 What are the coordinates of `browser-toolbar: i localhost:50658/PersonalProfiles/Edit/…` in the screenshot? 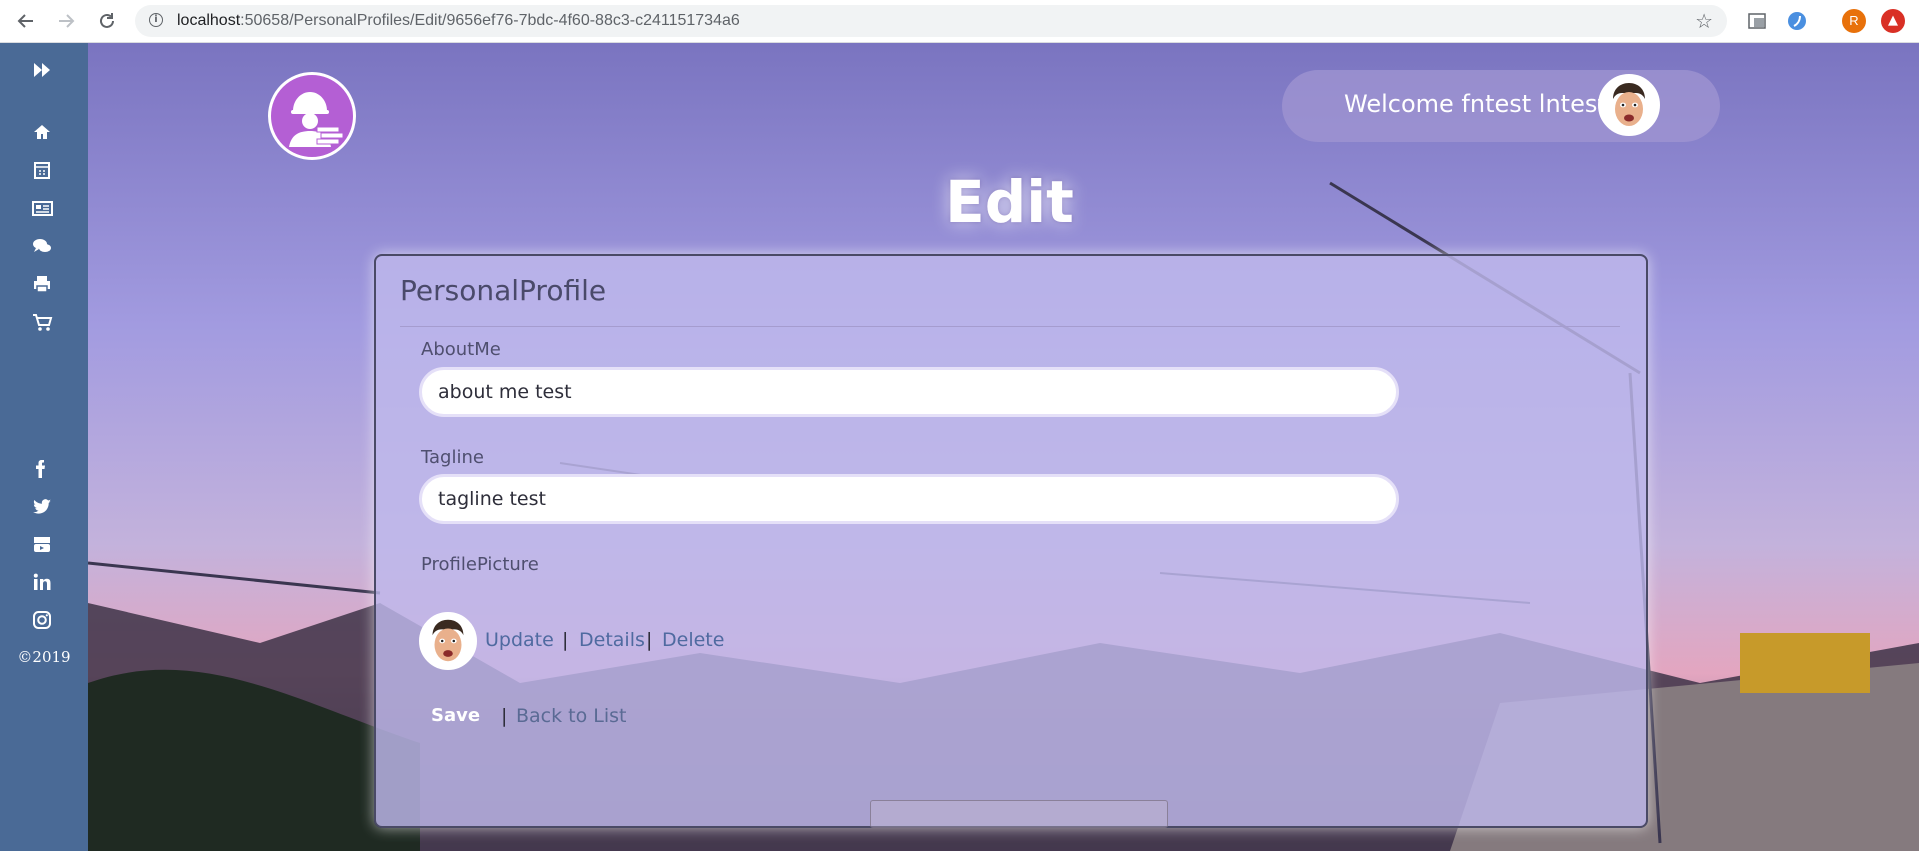 It's located at (959, 21).